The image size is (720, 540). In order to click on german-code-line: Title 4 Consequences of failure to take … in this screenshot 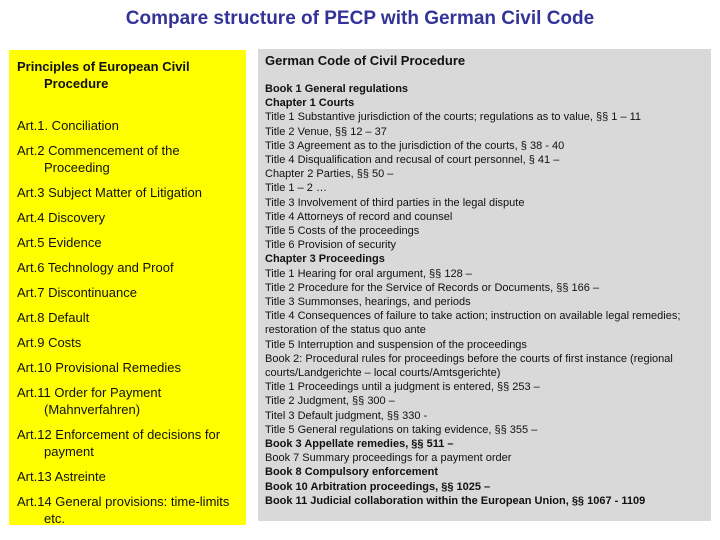, I will do `click(473, 323)`.